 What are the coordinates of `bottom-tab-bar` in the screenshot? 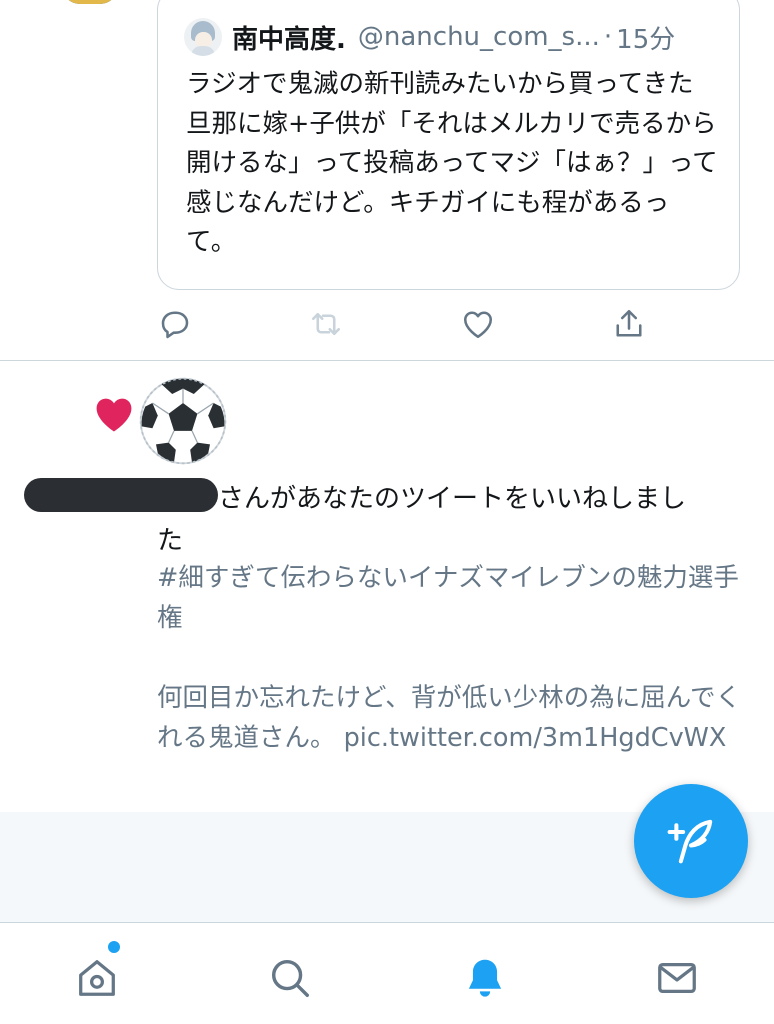 It's located at (387, 973).